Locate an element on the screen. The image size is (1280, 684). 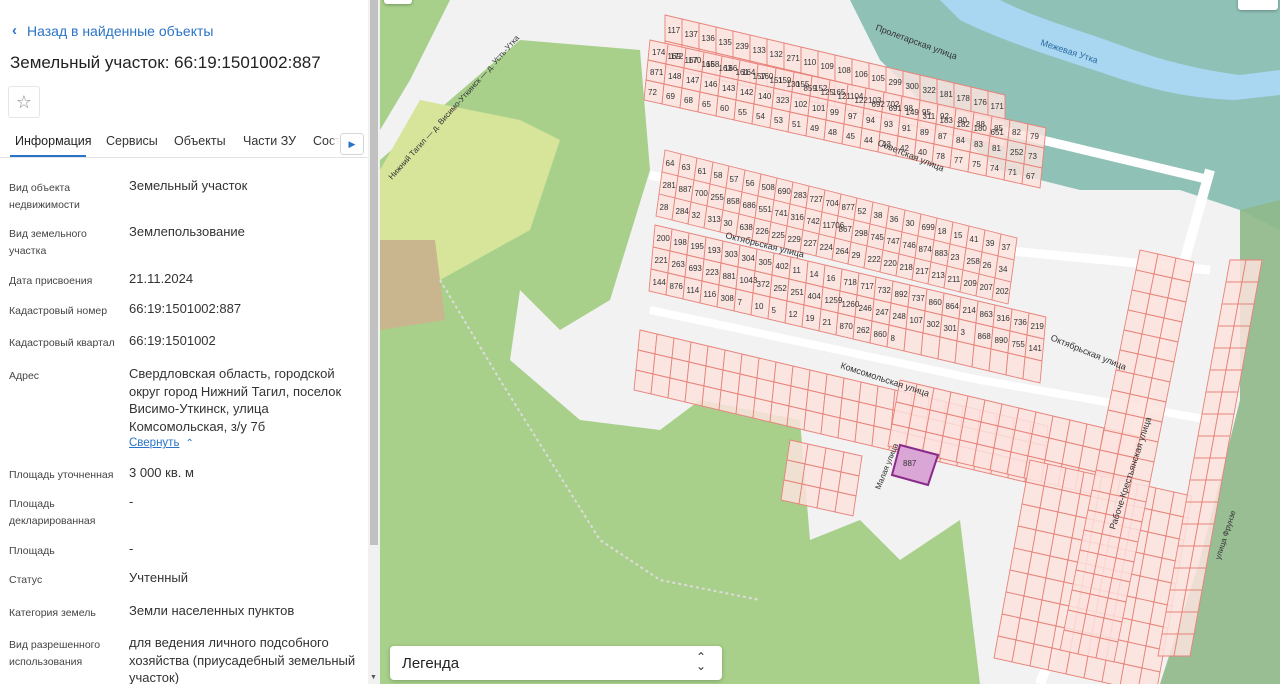
parcel-number-label: 11 is located at coordinates (797, 270).